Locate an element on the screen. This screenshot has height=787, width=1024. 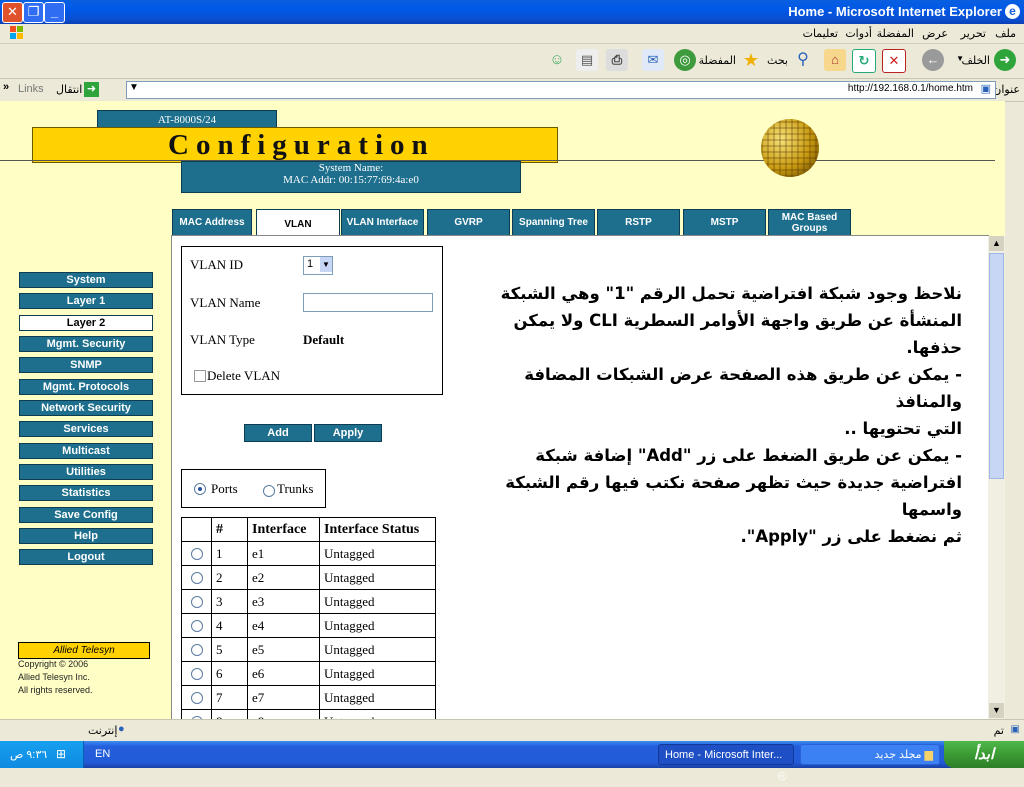
table-header-row: # Interface Interface Status is located at coordinates (308, 529).